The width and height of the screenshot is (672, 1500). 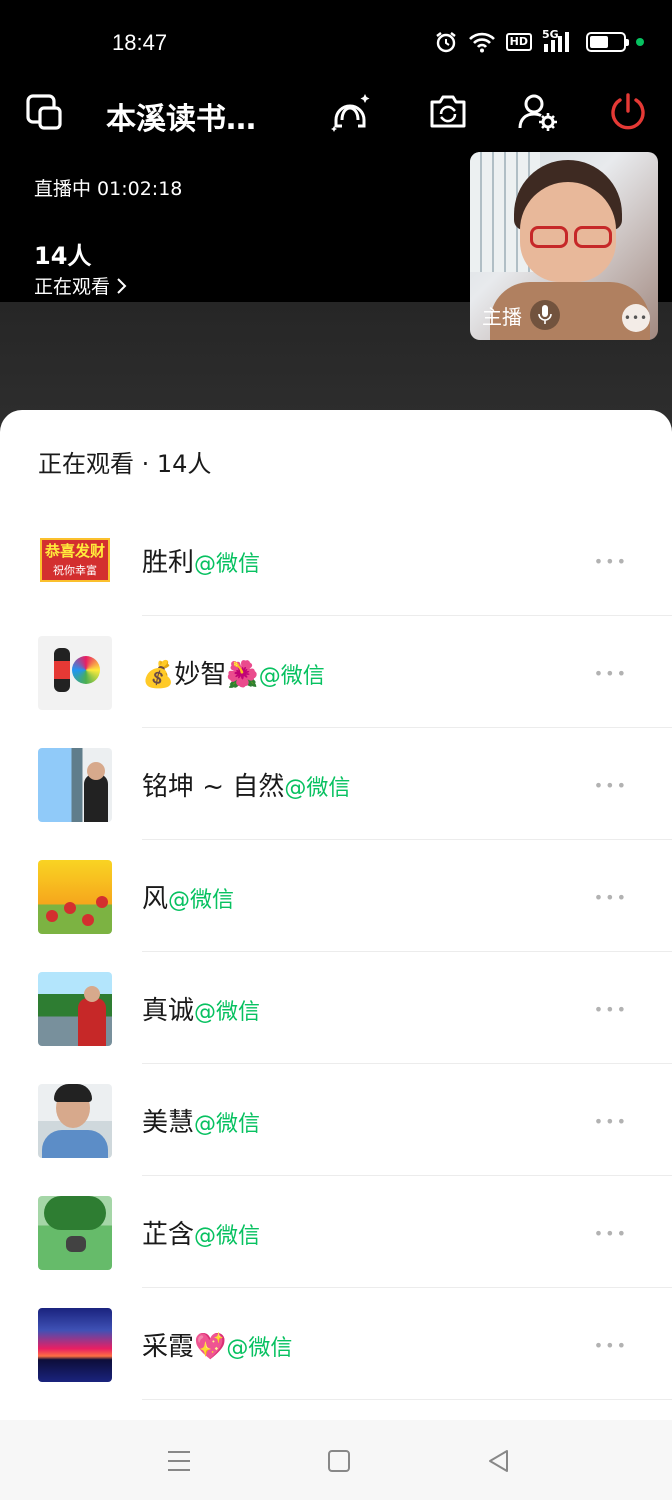 What do you see at coordinates (336, 40) in the screenshot?
I see `status-bar: 18:47 HD 5G` at bounding box center [336, 40].